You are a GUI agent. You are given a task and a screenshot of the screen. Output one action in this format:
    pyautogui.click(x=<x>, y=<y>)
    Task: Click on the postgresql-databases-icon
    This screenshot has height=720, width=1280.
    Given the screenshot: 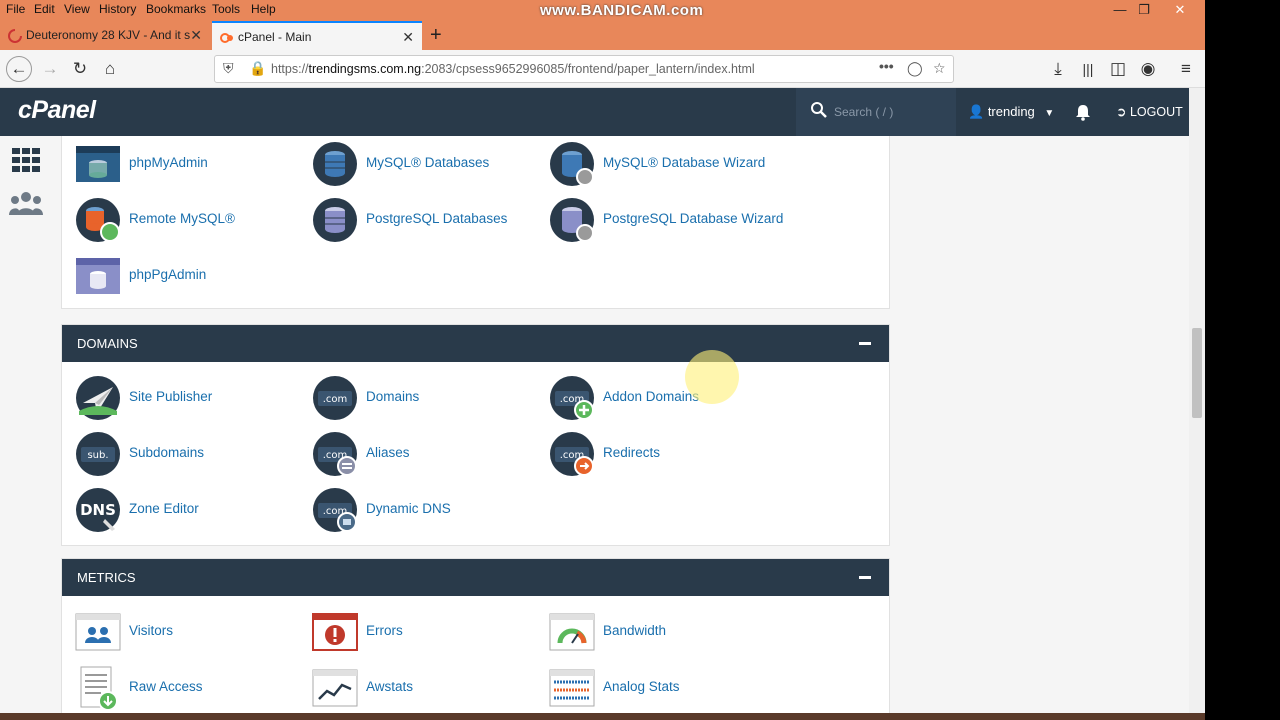 What is the action you would take?
    pyautogui.click(x=335, y=220)
    